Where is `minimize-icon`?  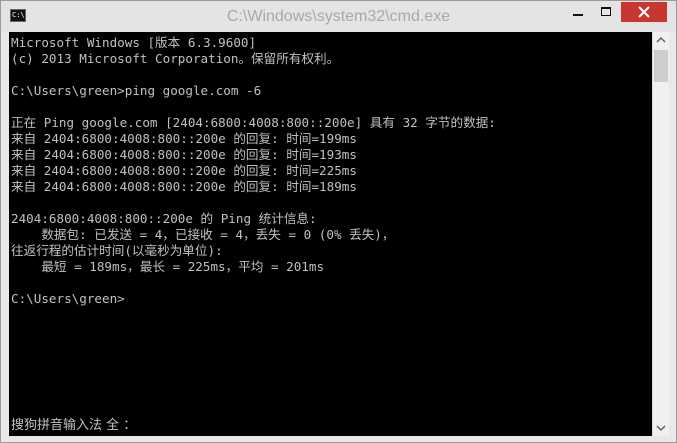 minimize-icon is located at coordinates (578, 15).